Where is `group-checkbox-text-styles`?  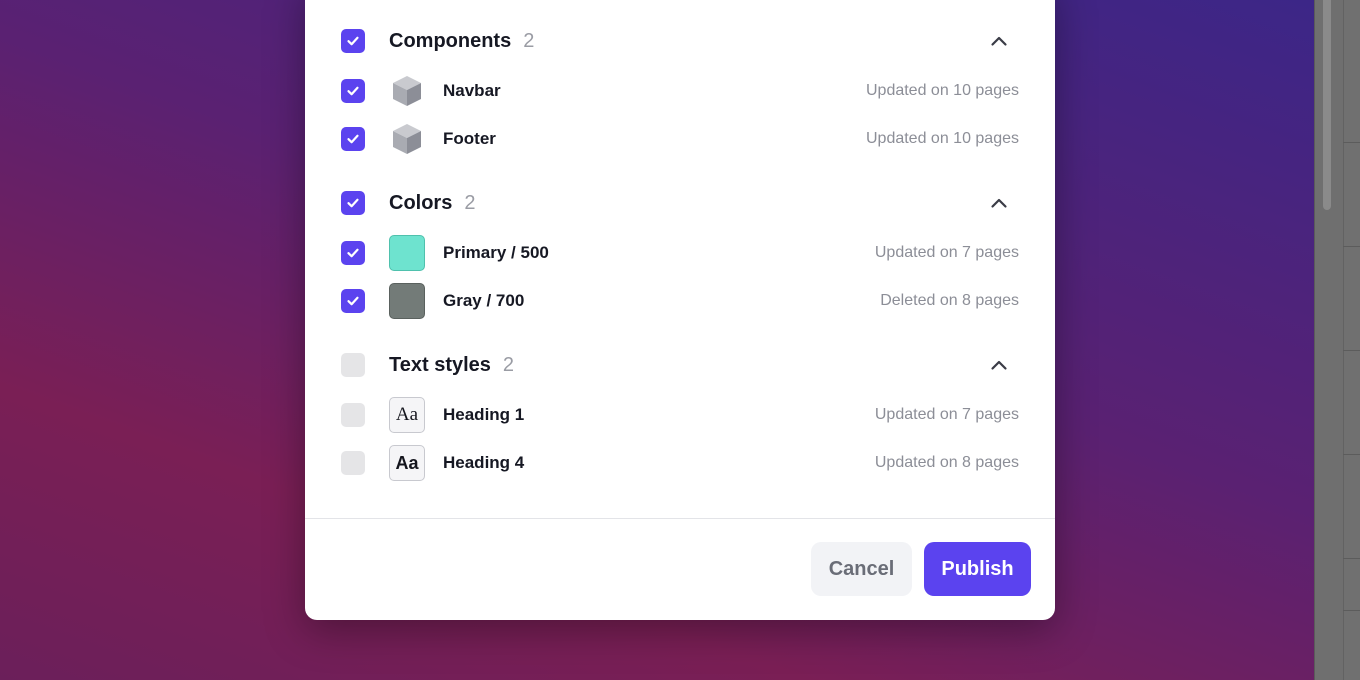
group-checkbox-text-styles is located at coordinates (353, 365).